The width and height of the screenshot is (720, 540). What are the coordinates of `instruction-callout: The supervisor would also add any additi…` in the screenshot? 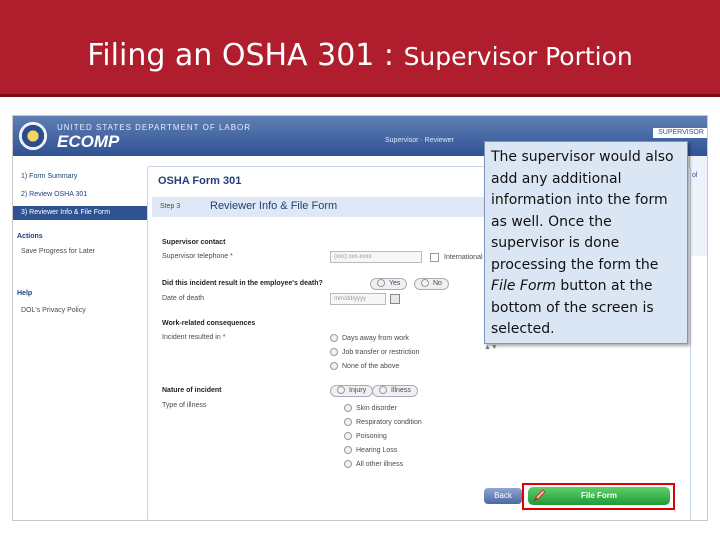 It's located at (586, 242).